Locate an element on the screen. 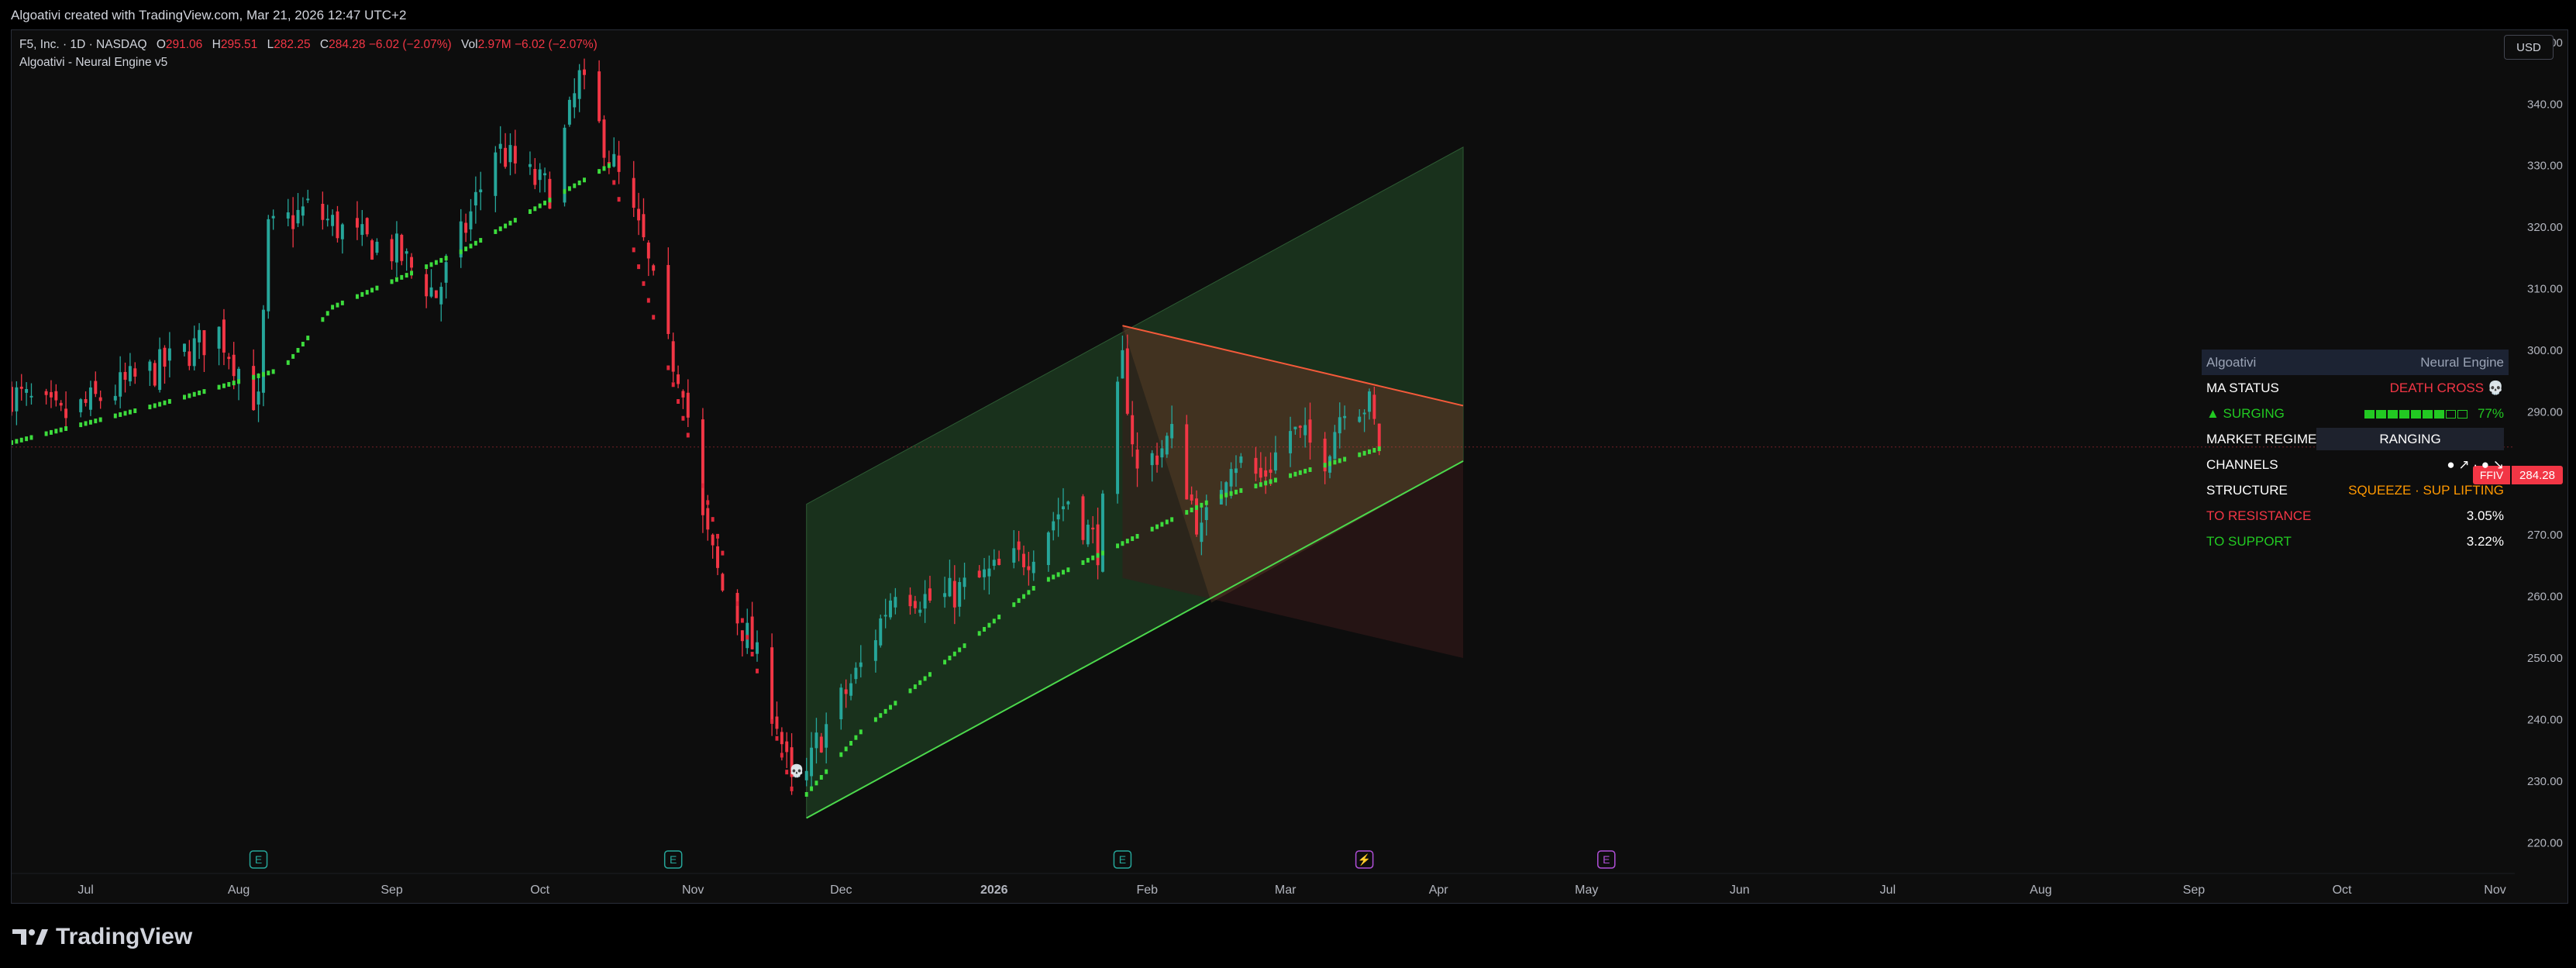 This screenshot has height=968, width=2576. indicator-legend: Algoativi - Neural Engine v5 is located at coordinates (93, 63).